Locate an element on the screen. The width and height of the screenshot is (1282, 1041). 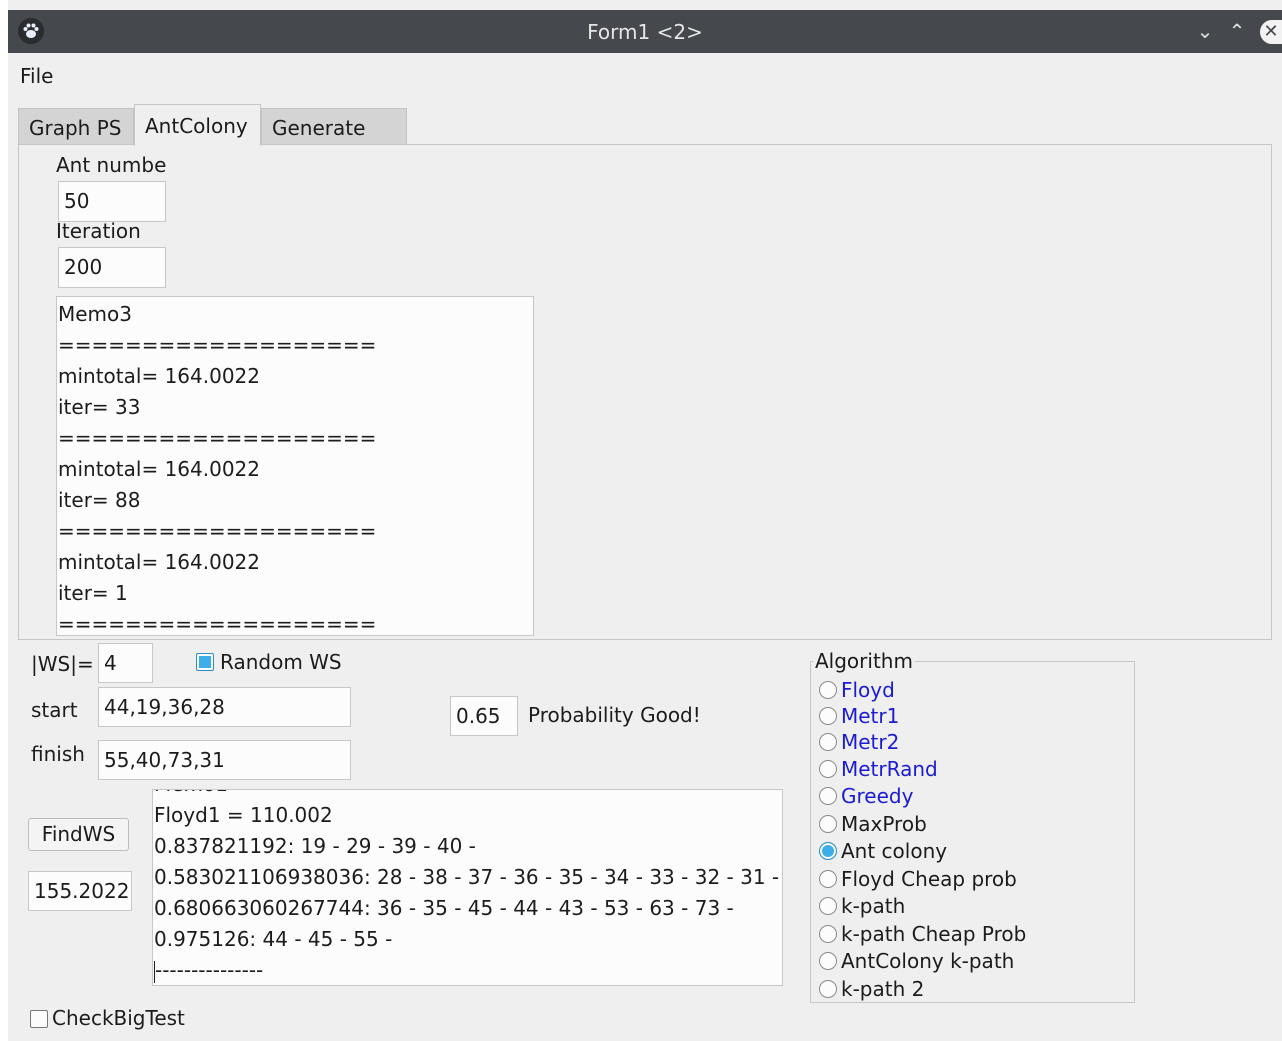
radio-label: AntColony k-path is located at coordinates (928, 961).